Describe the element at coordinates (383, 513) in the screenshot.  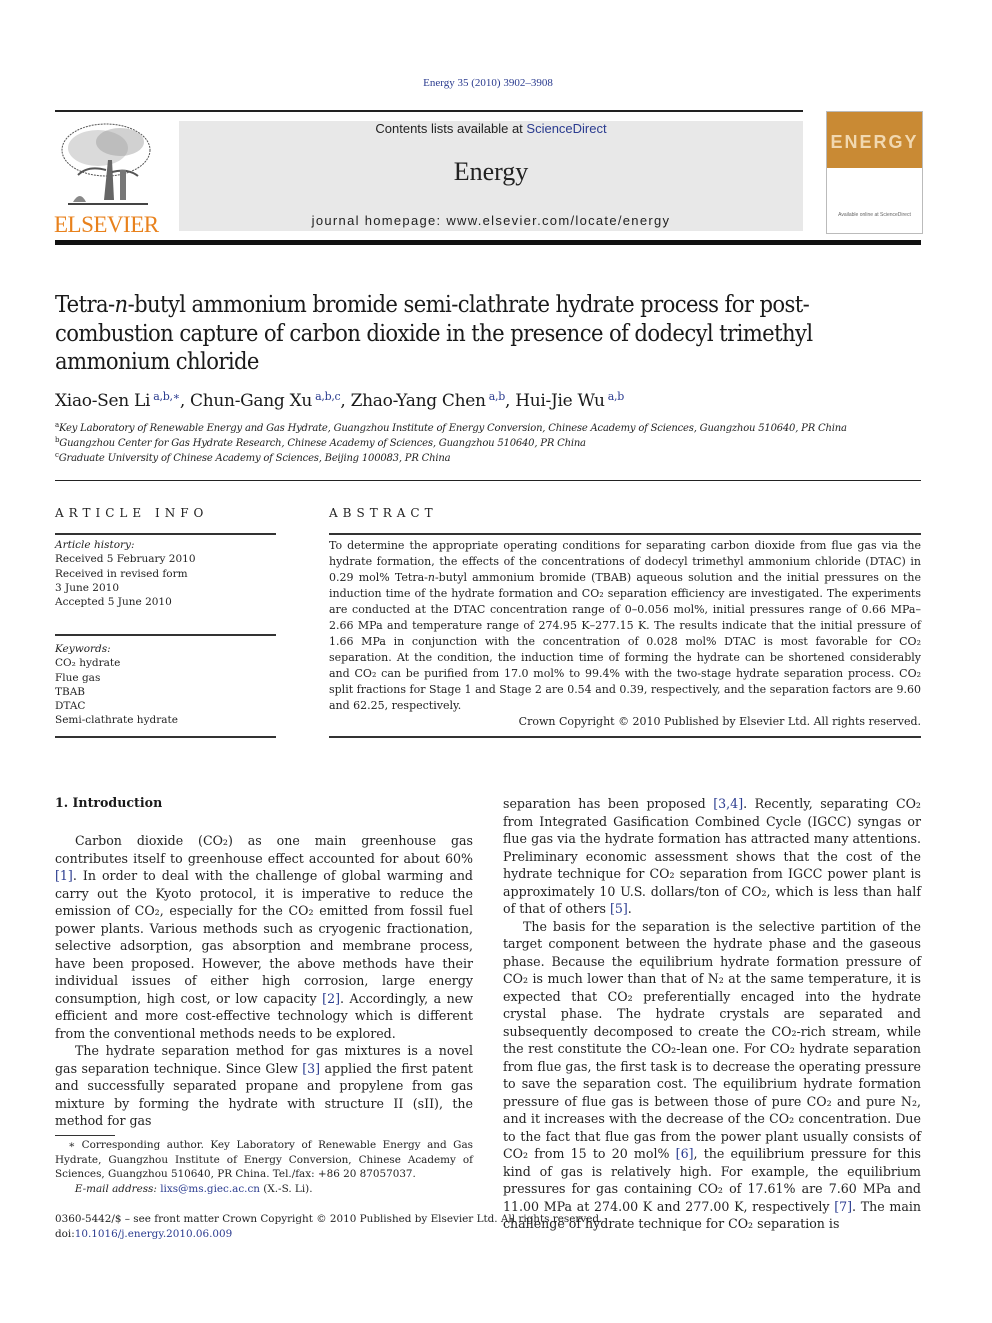
I see `abstract-heading: ABSTRACT` at that location.